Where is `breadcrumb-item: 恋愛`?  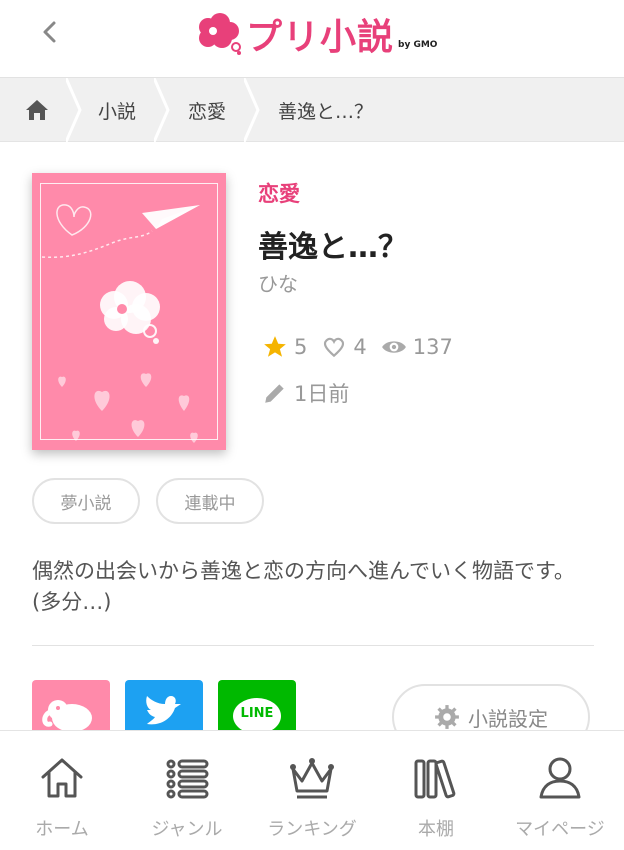 breadcrumb-item: 恋愛 is located at coordinates (207, 110).